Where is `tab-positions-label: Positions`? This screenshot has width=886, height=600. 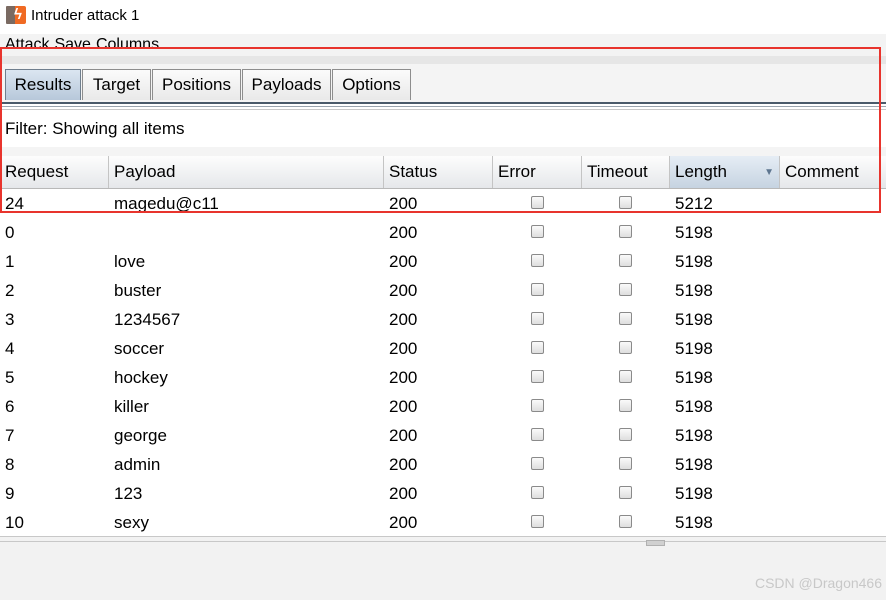 tab-positions-label: Positions is located at coordinates (196, 84).